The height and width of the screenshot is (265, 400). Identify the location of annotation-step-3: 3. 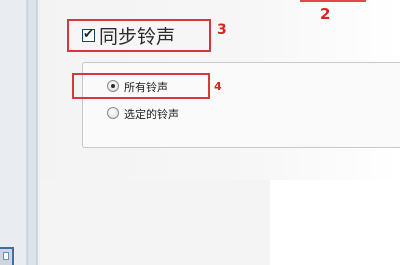
(222, 30).